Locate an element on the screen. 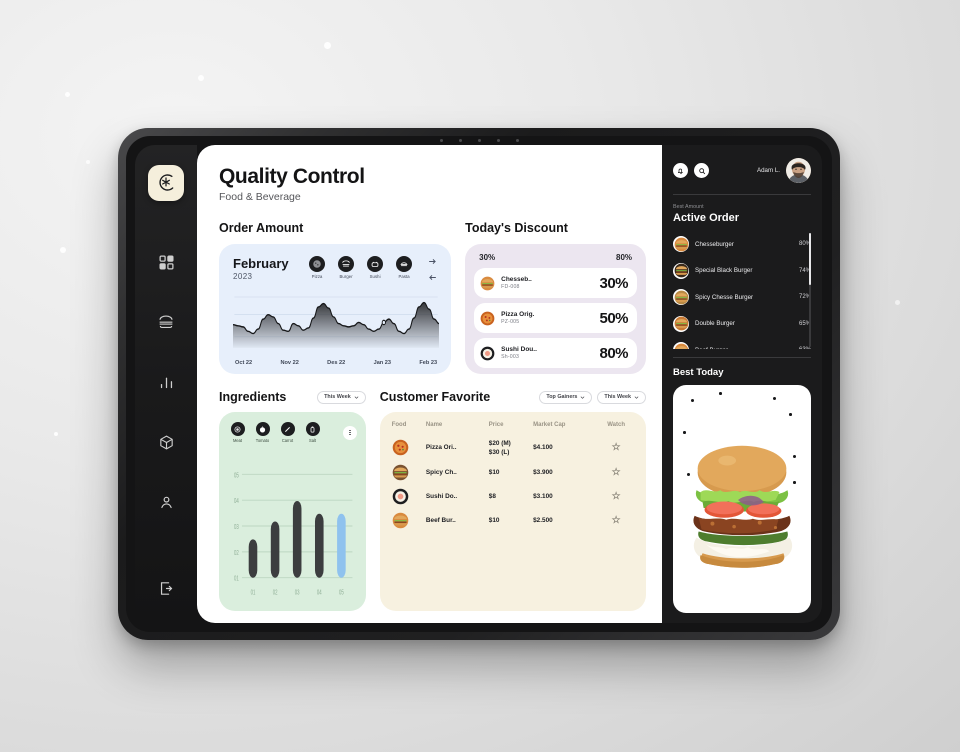  chevron-down-icon is located at coordinates (583, 397).